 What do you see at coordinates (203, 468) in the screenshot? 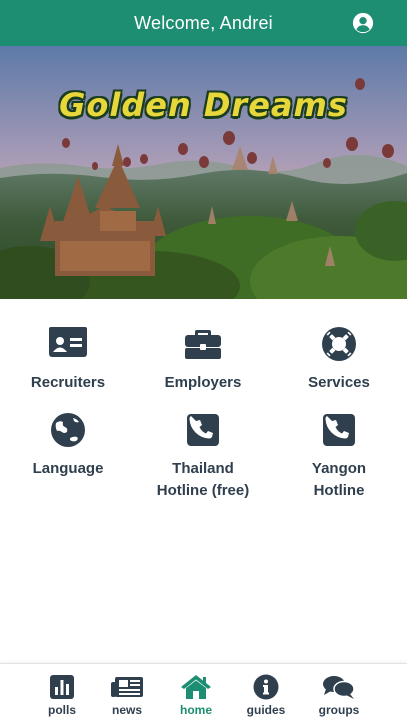
I see `tile-label-line: Thailand` at bounding box center [203, 468].